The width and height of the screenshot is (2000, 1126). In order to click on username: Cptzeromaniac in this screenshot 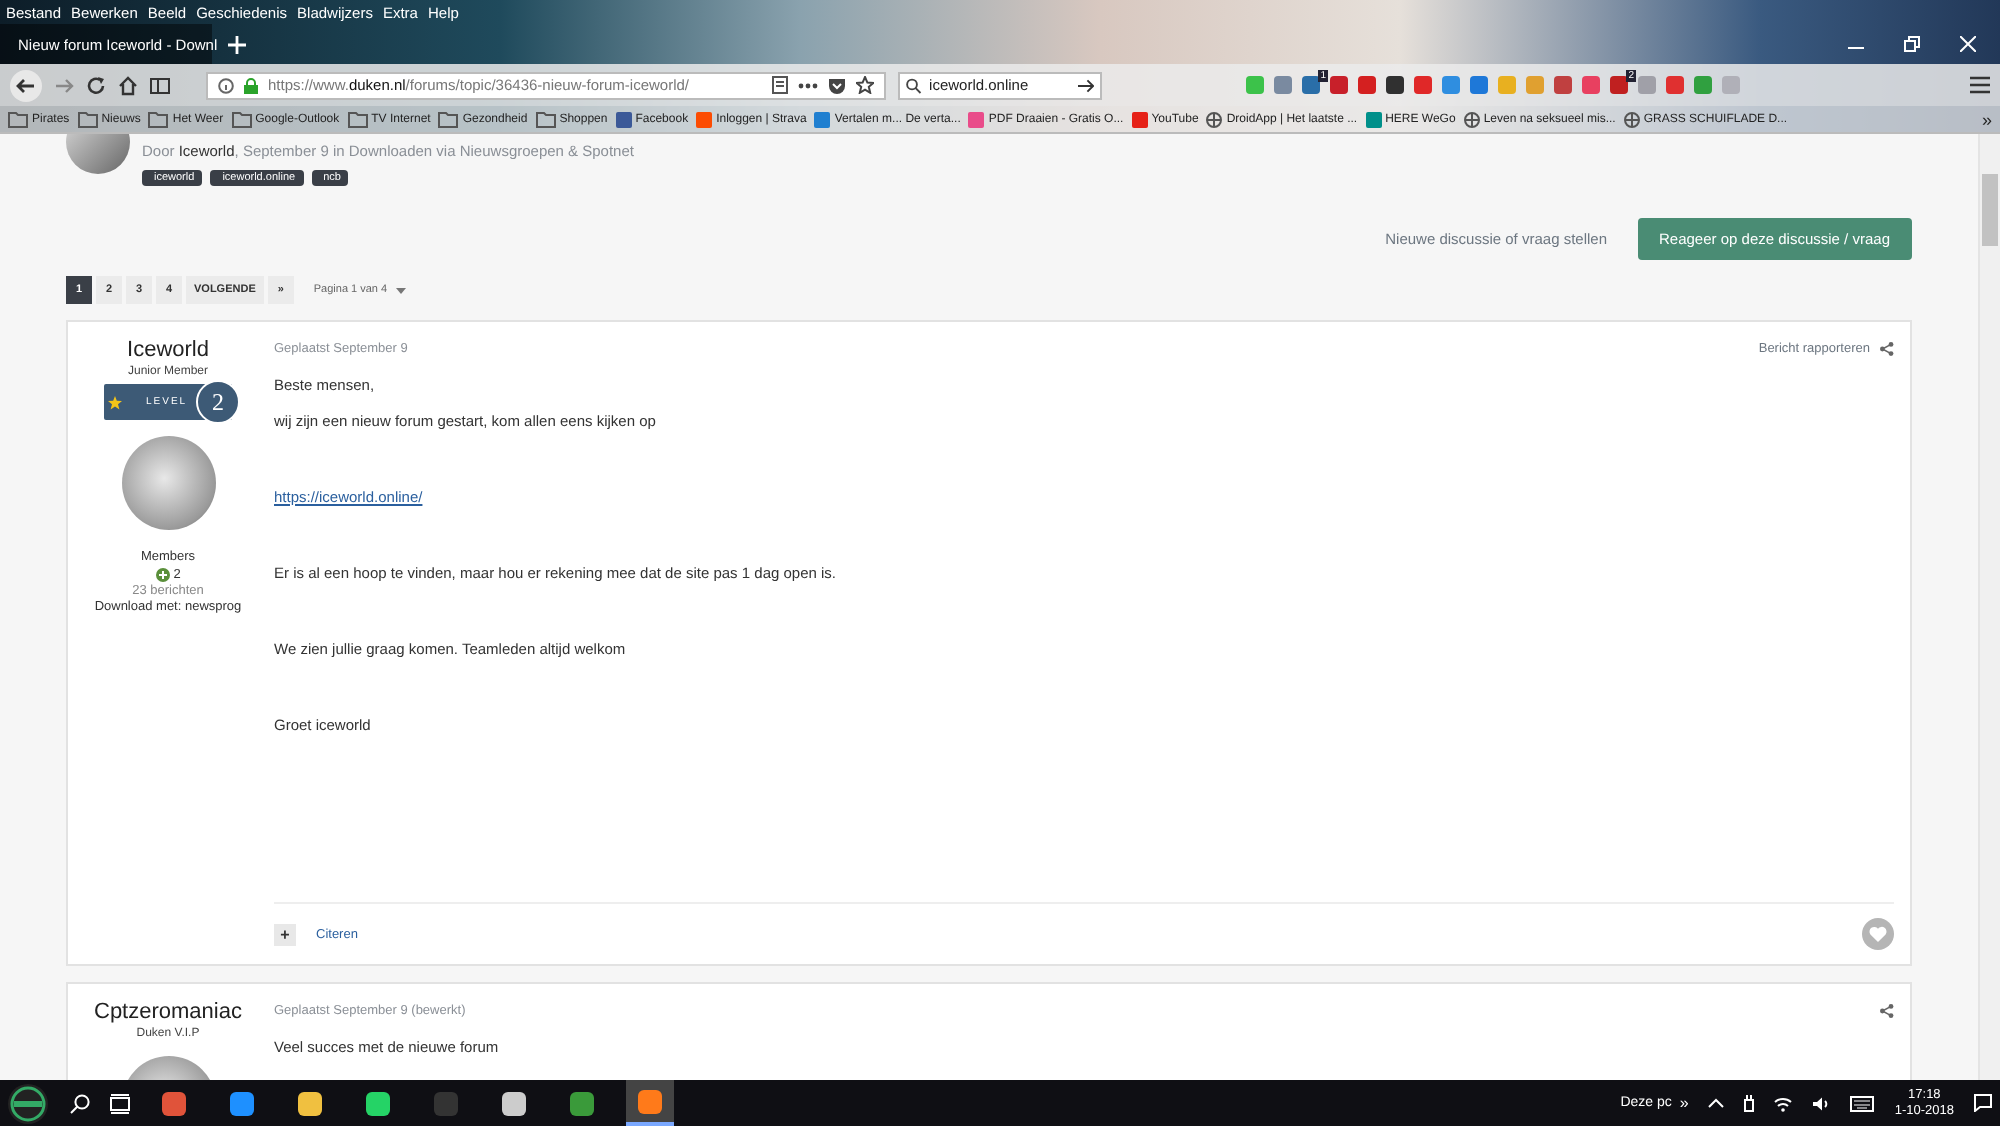, I will do `click(168, 1012)`.